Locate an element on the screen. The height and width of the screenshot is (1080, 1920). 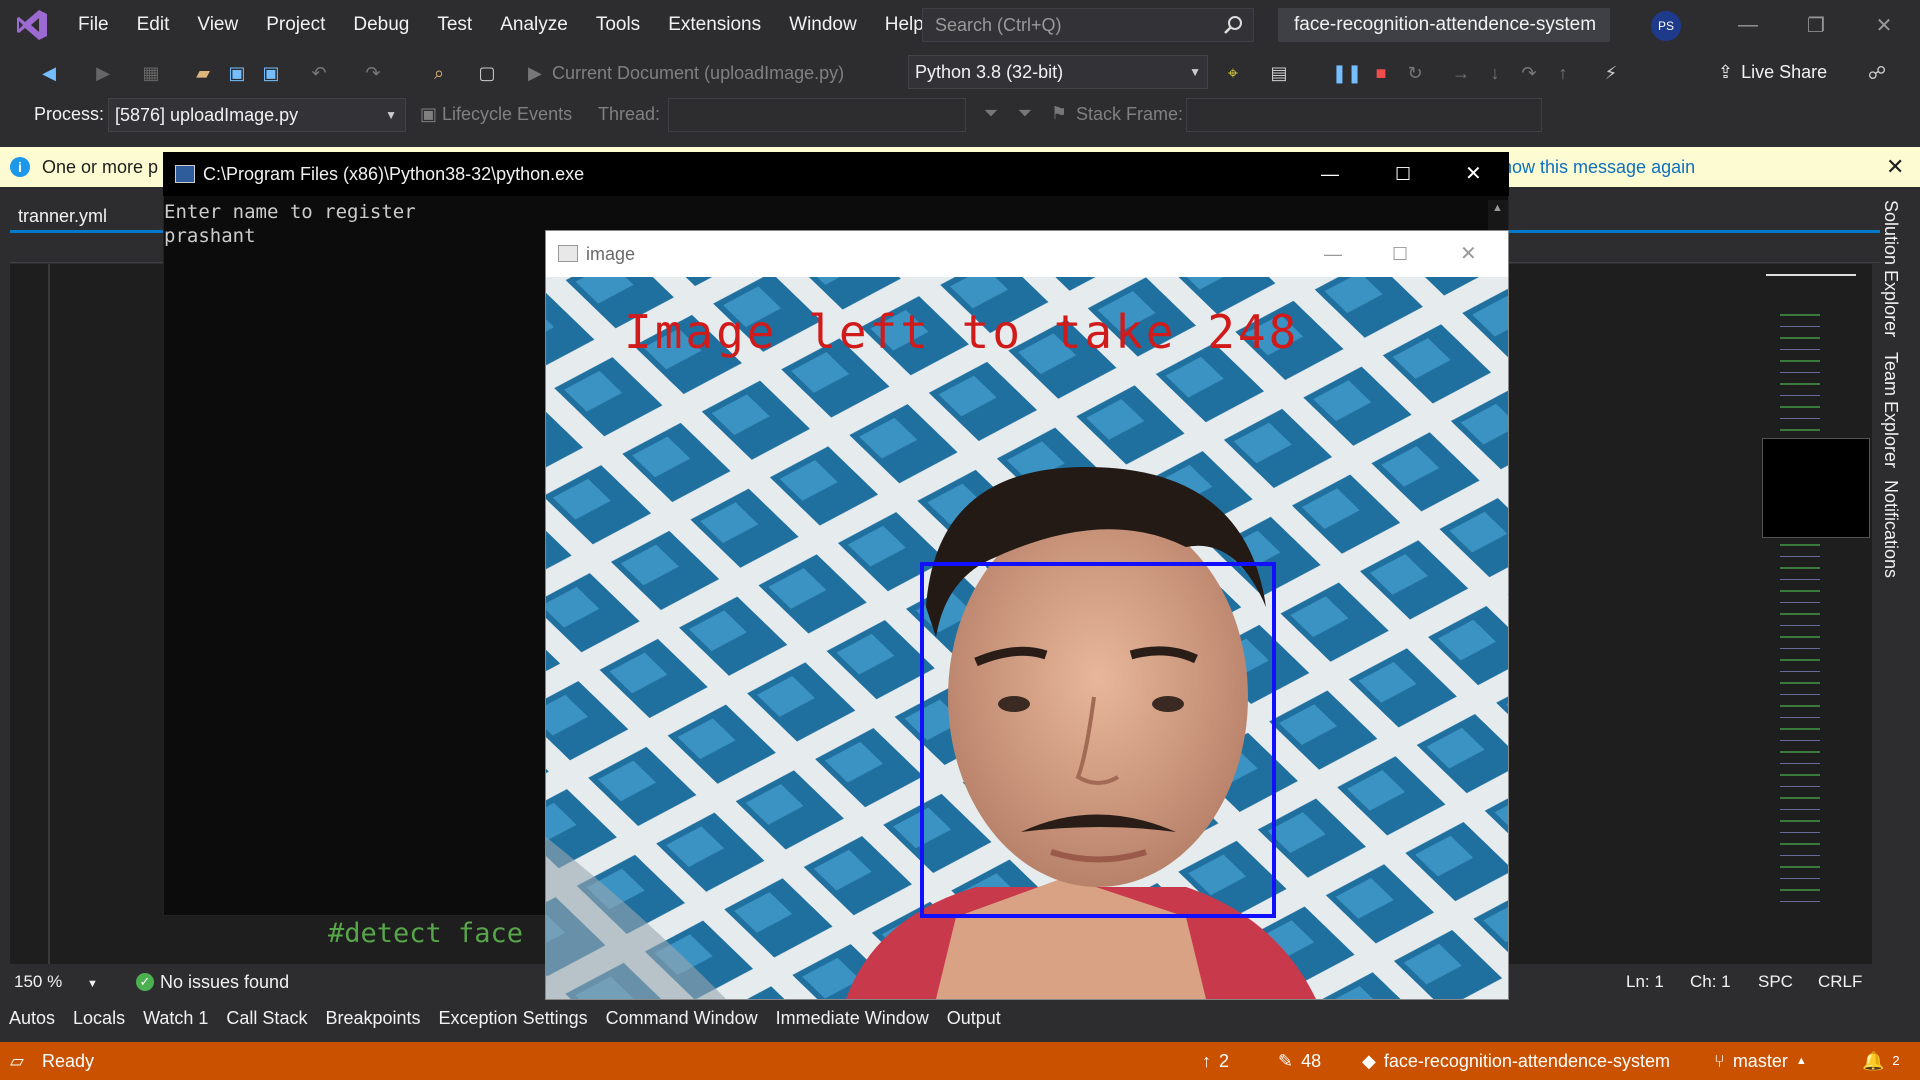
menu-window: Window is located at coordinates (823, 25).